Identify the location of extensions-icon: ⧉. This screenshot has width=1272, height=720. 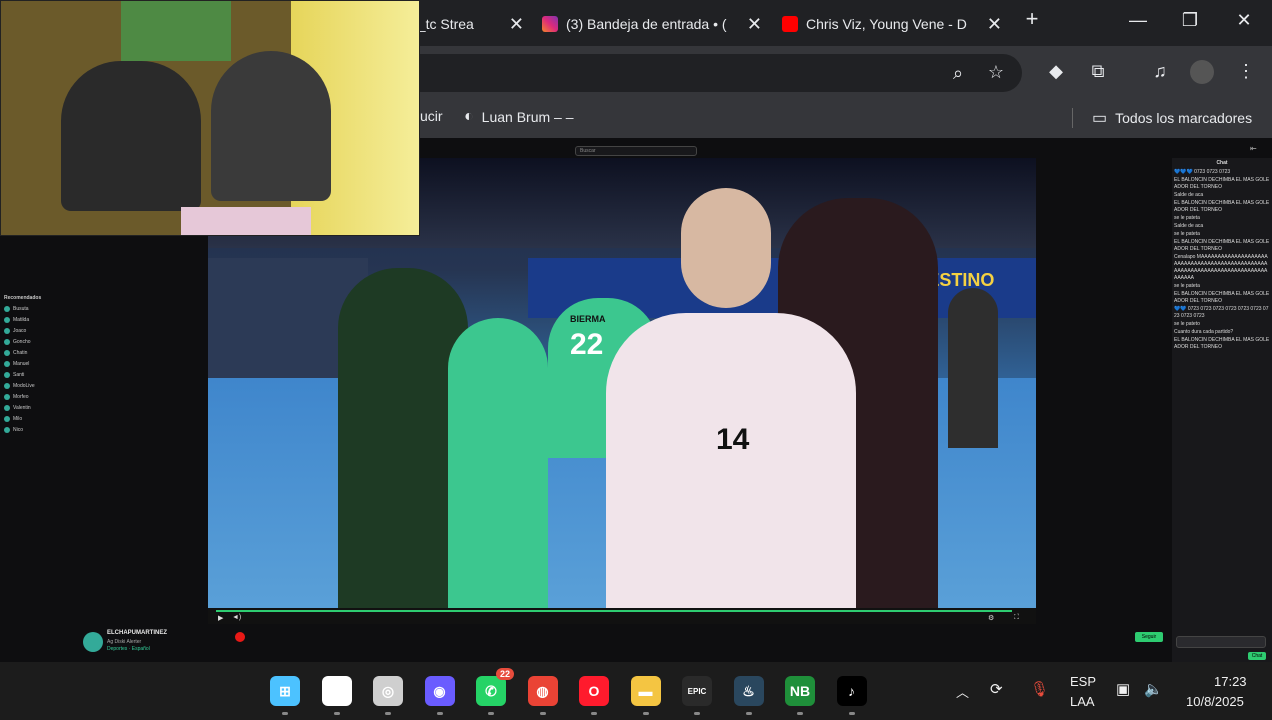
(1098, 71).